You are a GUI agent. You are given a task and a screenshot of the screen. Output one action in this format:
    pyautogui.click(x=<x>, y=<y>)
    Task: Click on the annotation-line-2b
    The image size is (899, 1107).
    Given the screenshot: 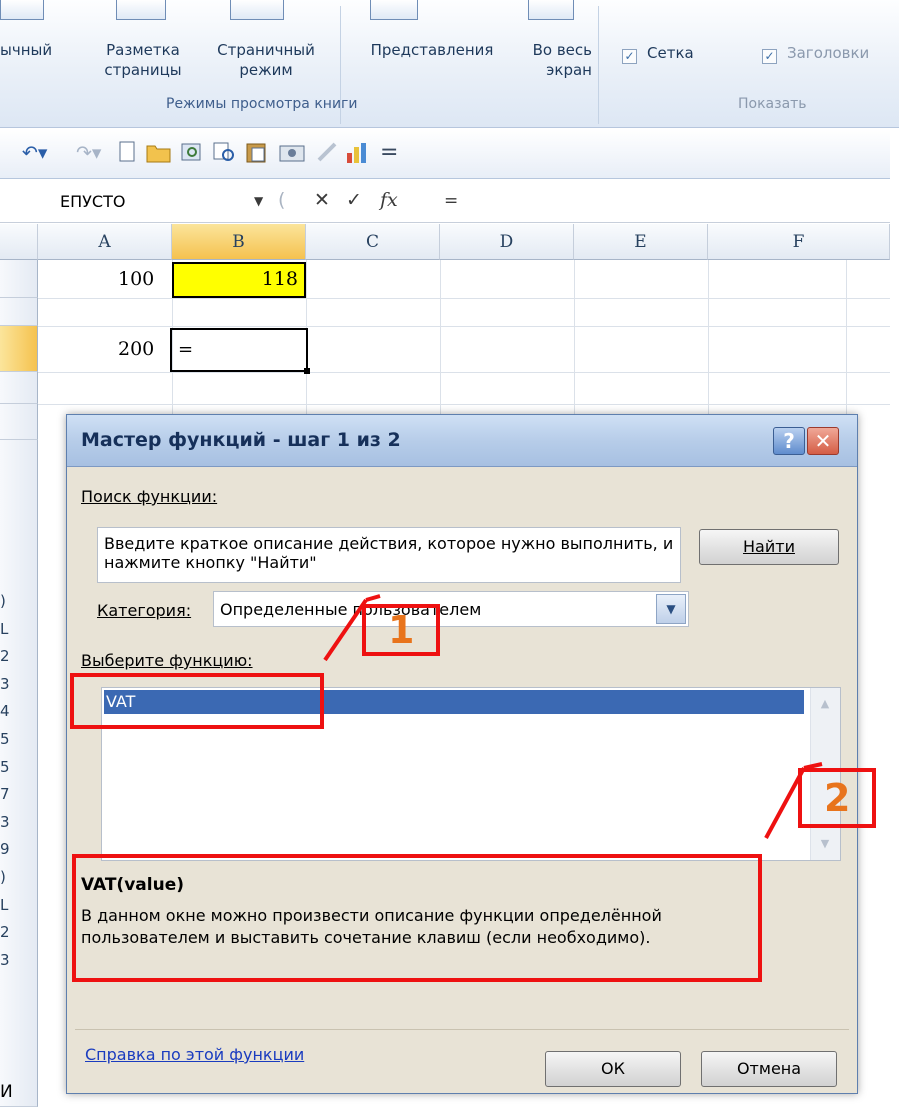 What is the action you would take?
    pyautogui.click(x=813, y=766)
    